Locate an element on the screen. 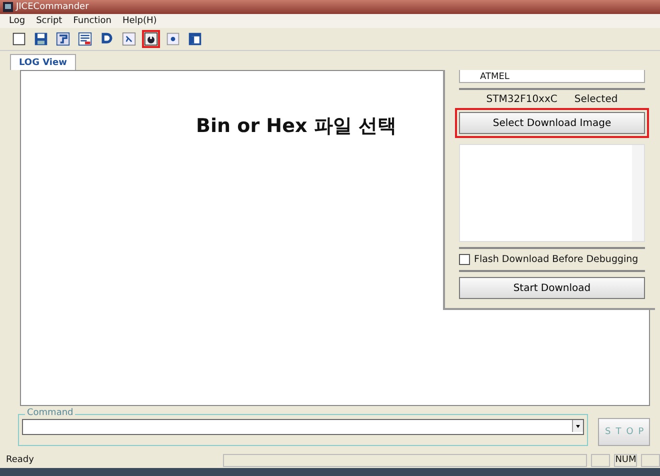 Image resolution: width=660 pixels, height=476 pixels. device-name: STM32F10xxC is located at coordinates (522, 99).